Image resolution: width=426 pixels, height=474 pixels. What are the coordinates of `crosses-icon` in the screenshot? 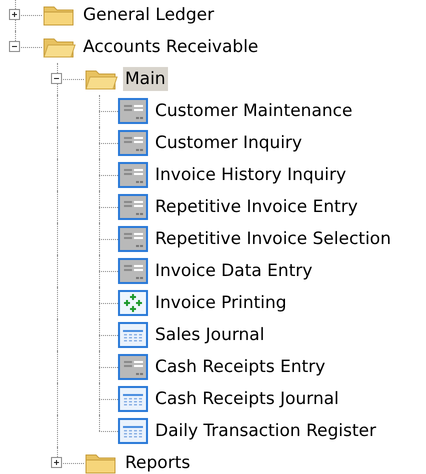 It's located at (133, 303).